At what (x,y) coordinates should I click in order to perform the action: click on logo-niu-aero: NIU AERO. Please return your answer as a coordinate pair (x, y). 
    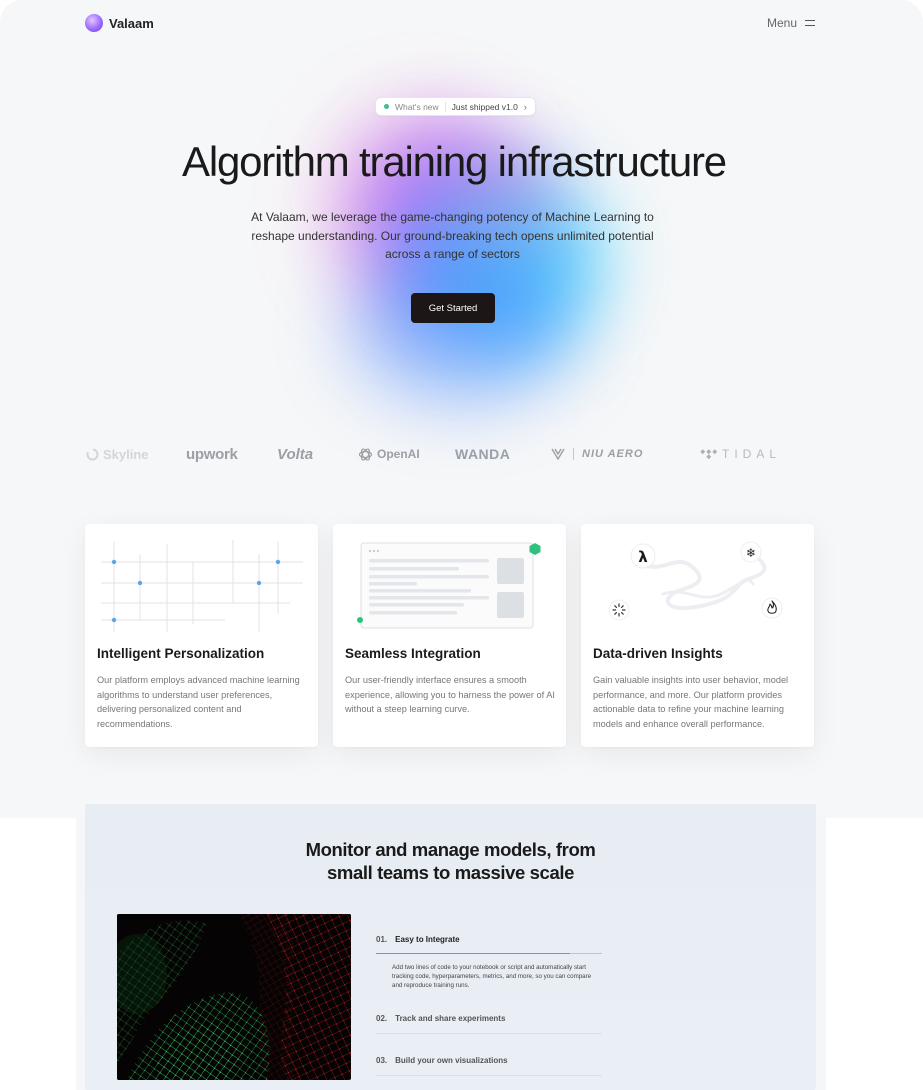
    Looking at the image, I should click on (597, 454).